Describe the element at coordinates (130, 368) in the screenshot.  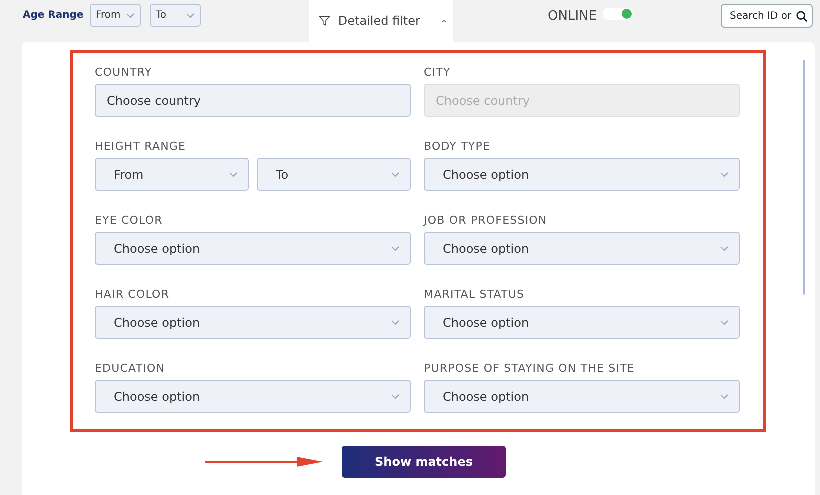
I see `field-label: EDUCATION` at that location.